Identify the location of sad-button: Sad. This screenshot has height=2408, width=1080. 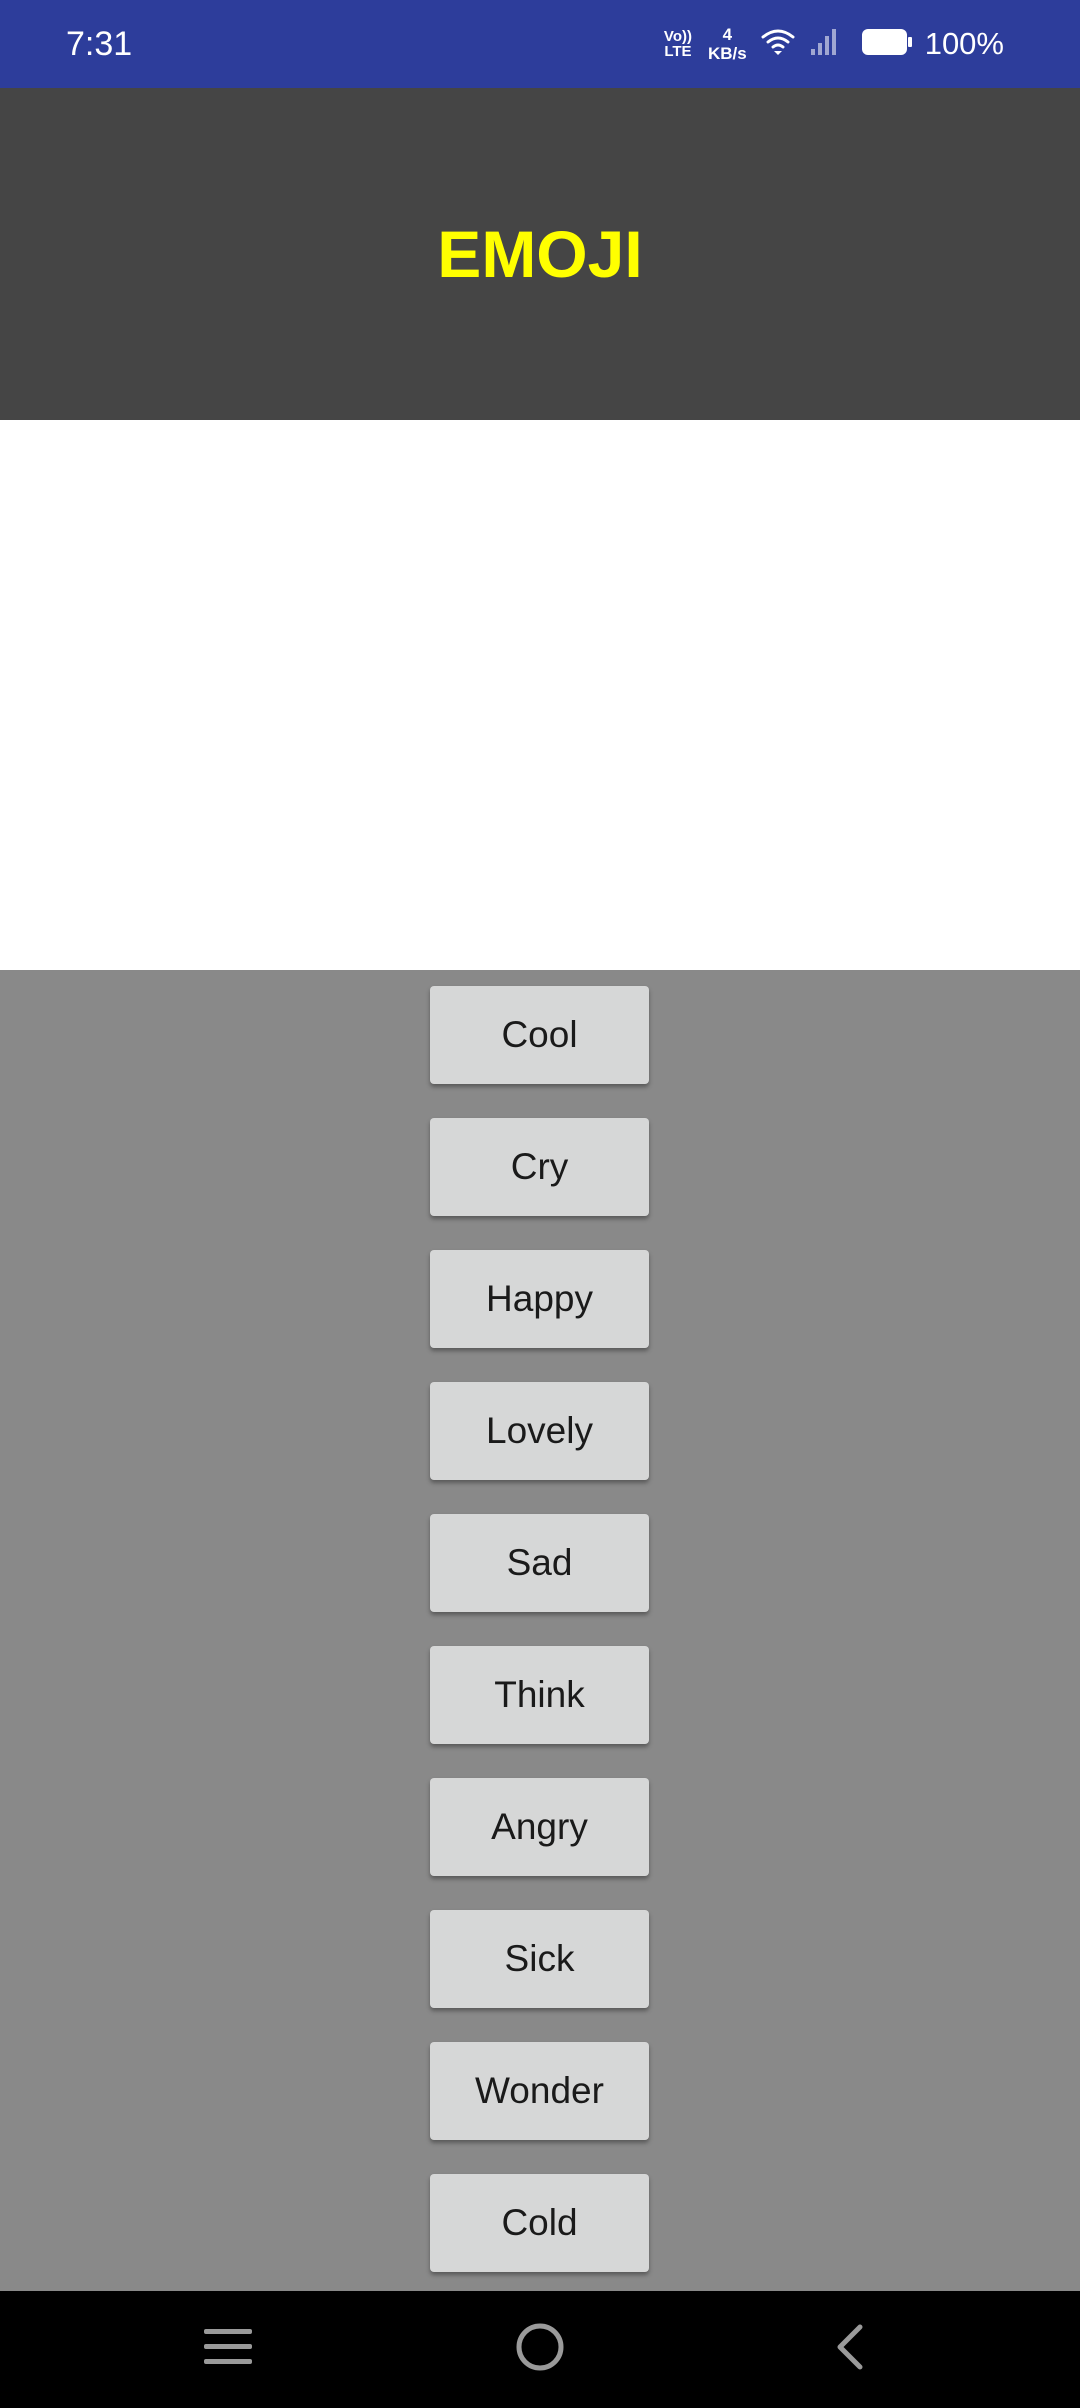
(539, 1563).